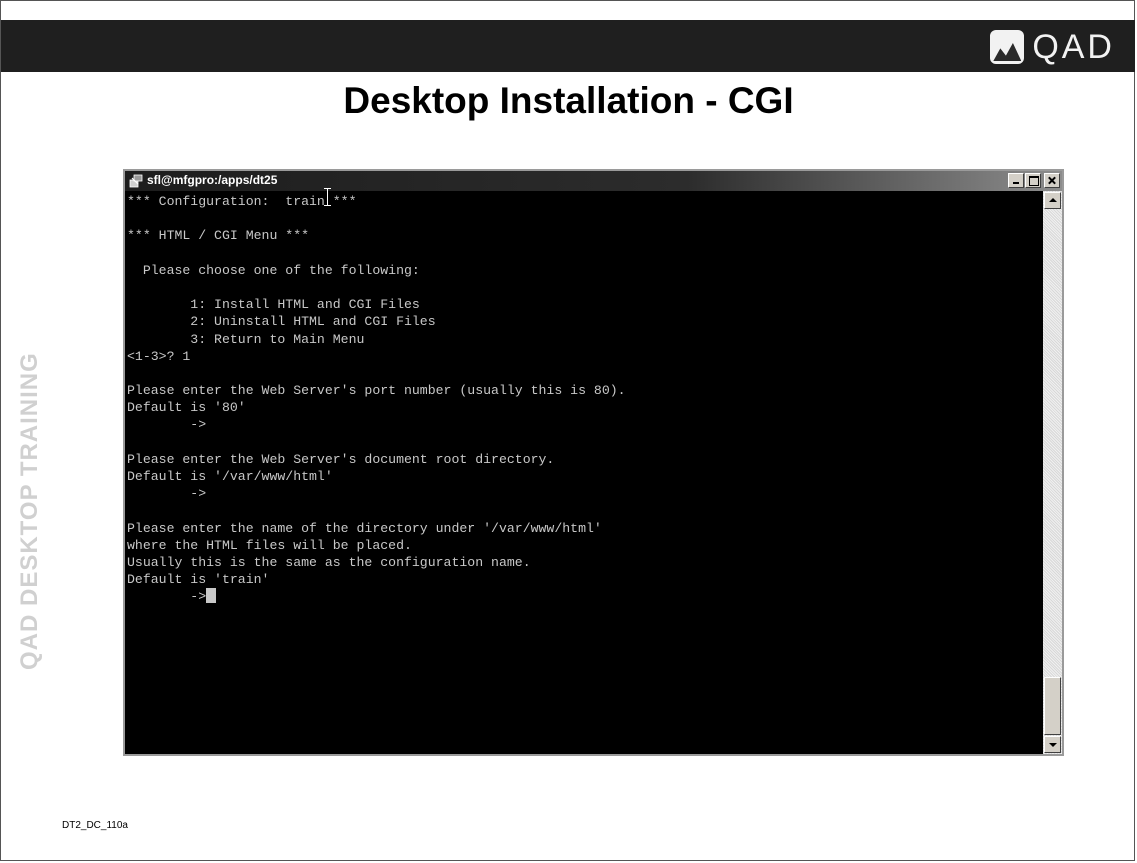  What do you see at coordinates (159, 356) in the screenshot?
I see `terminal-line: <1-3>? 1` at bounding box center [159, 356].